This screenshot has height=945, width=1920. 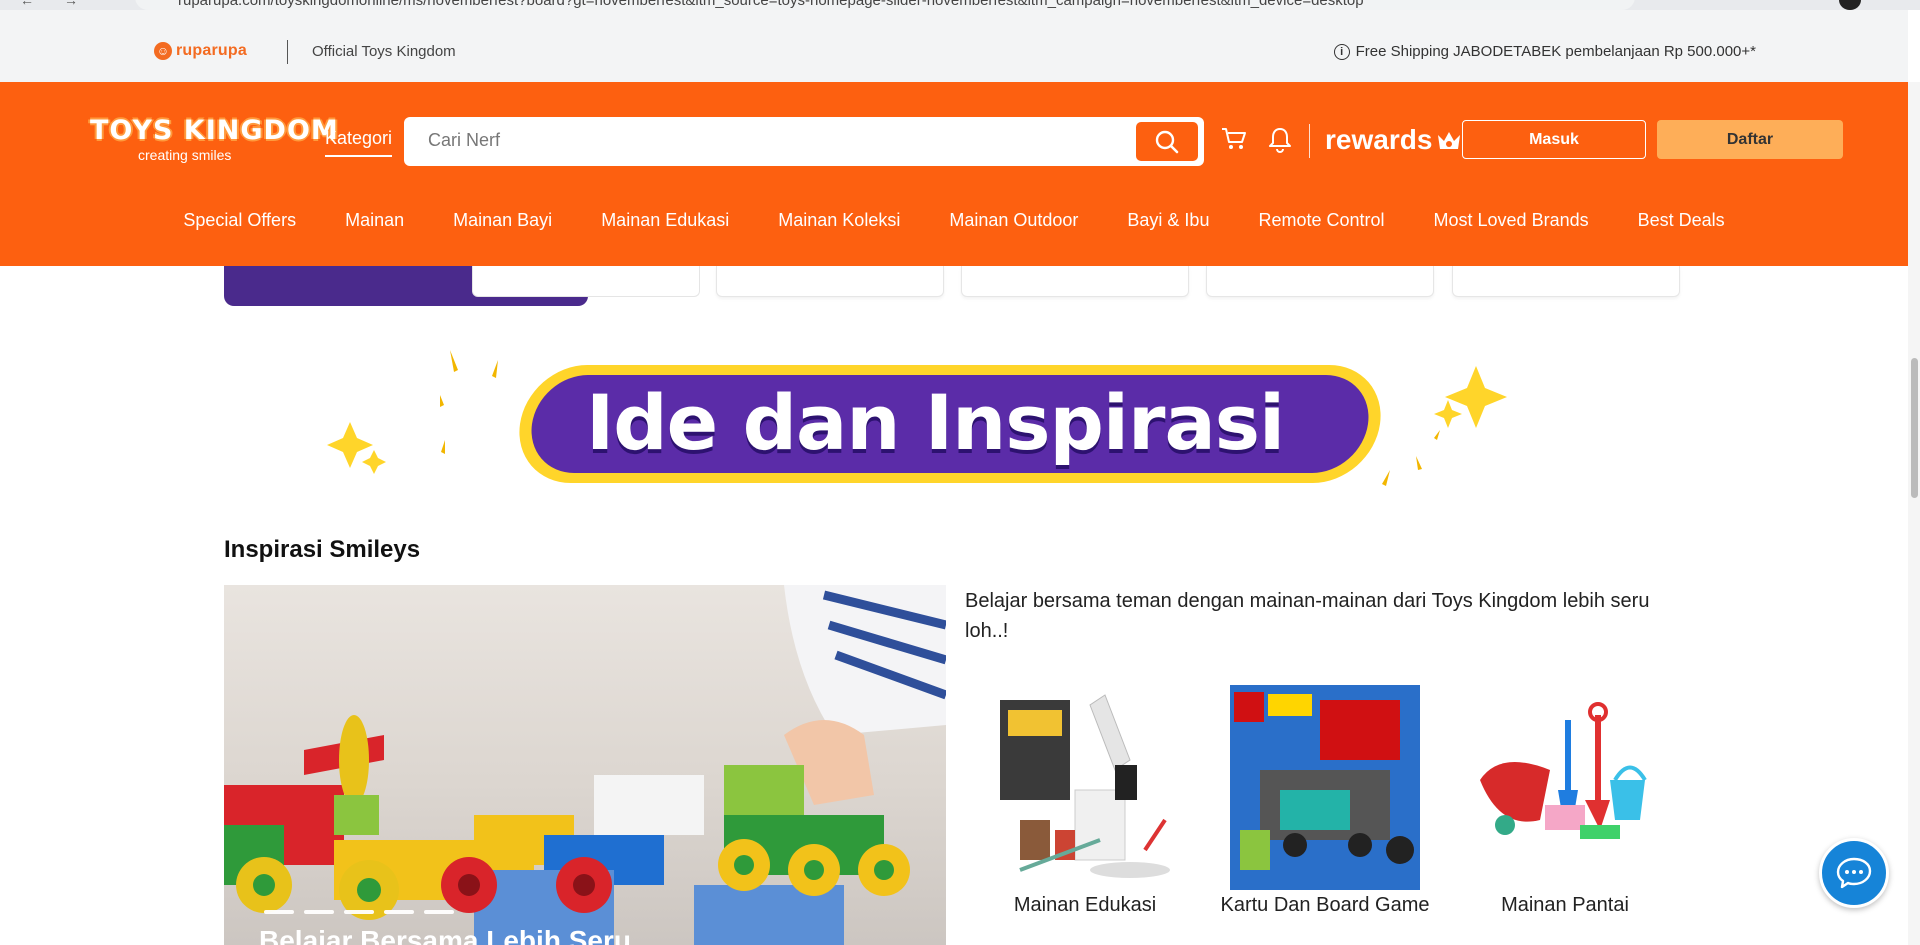 What do you see at coordinates (359, 142) in the screenshot?
I see `kategori-menu: Kategori` at bounding box center [359, 142].